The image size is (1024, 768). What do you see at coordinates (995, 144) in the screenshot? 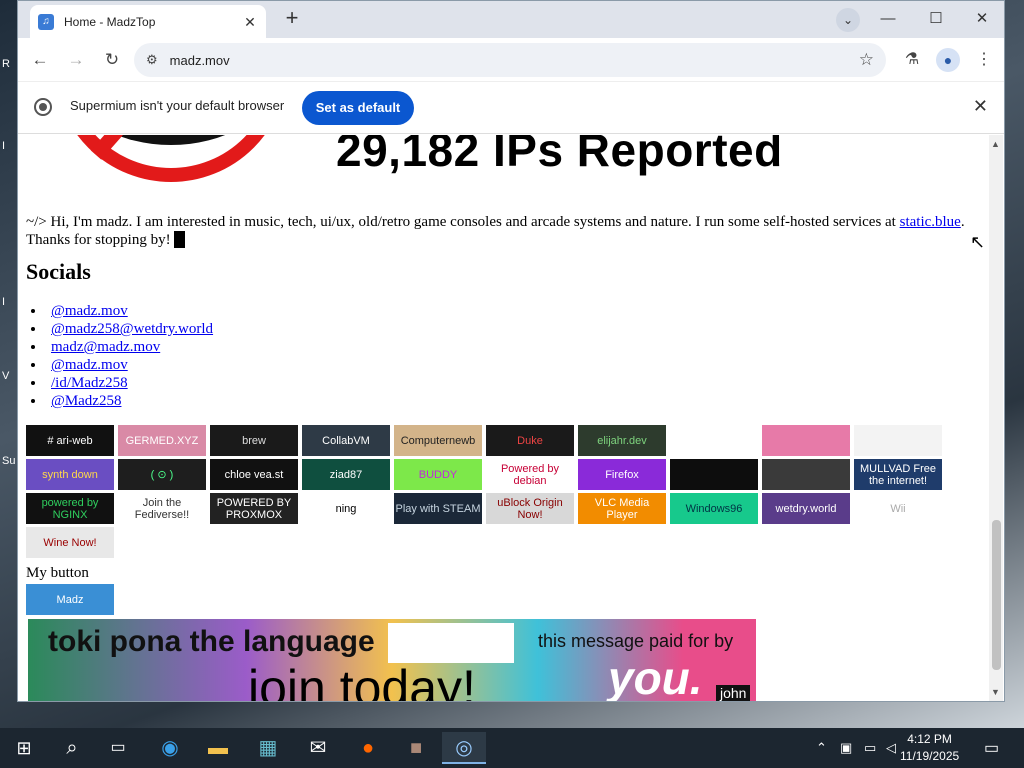
I see `scroll-up-arrow-icon: ▲` at bounding box center [995, 144].